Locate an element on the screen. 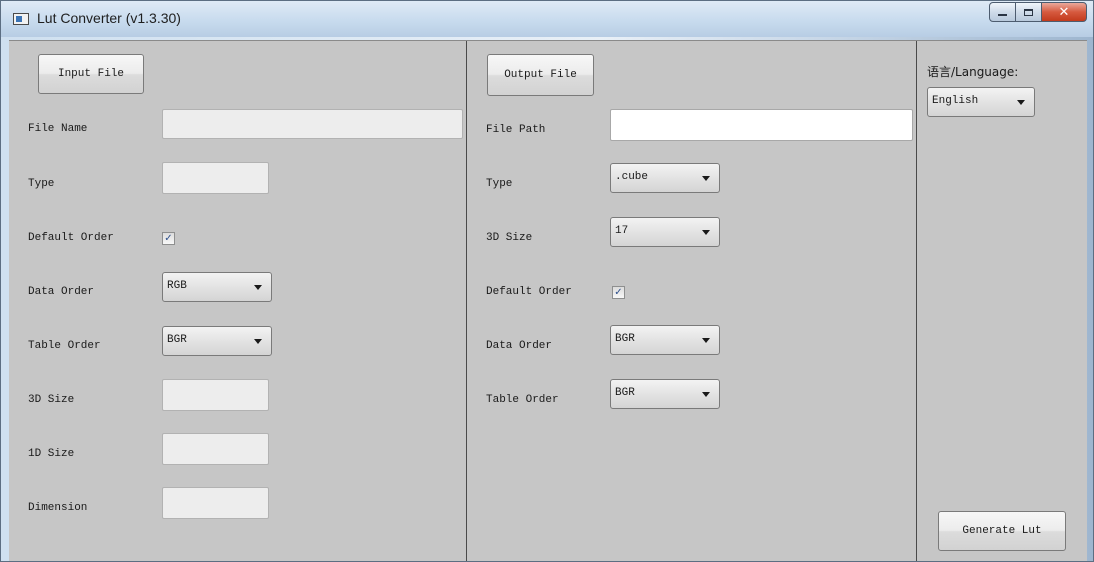 The height and width of the screenshot is (562, 1094). minimize-button is located at coordinates (1002, 12).